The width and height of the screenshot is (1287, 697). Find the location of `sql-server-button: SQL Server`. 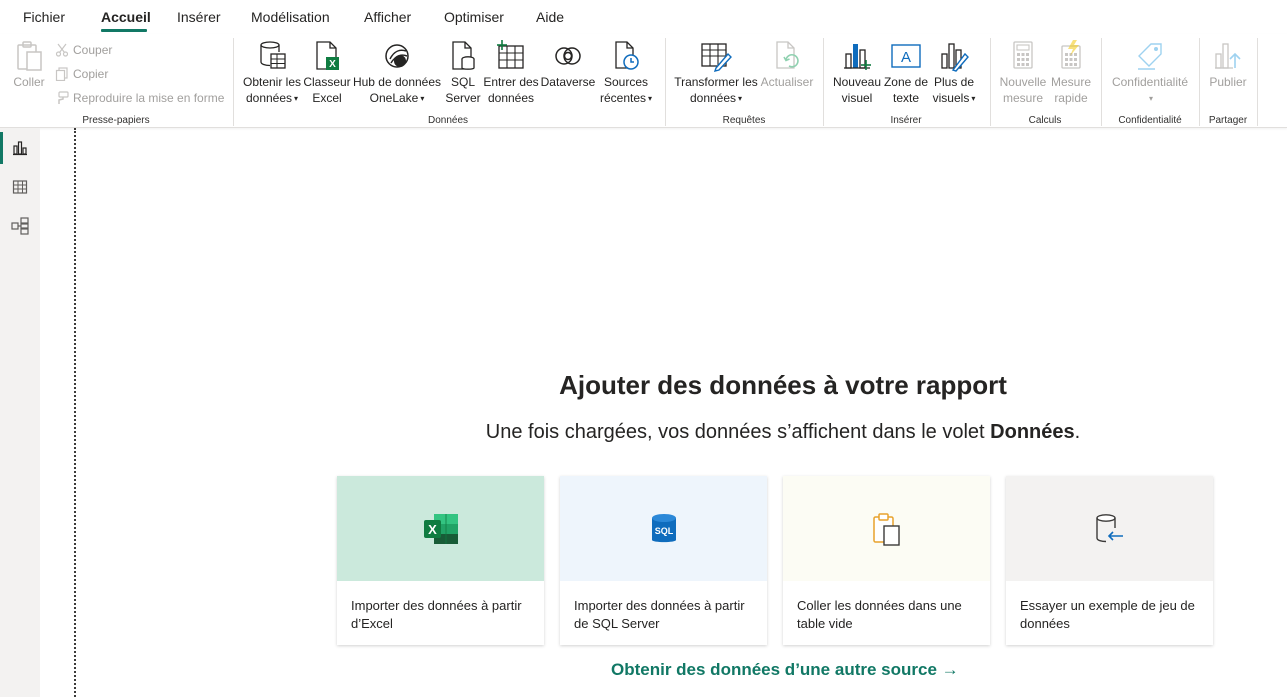

sql-server-button: SQL Server is located at coordinates (463, 72).